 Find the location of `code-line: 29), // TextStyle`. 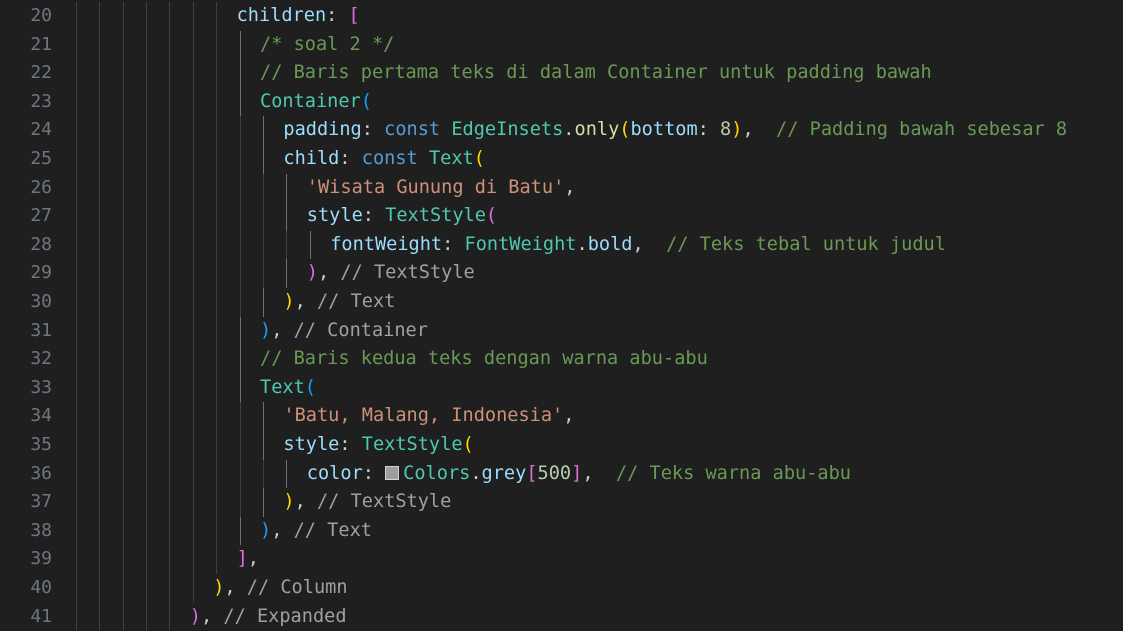

code-line: 29), // TextStyle is located at coordinates (561, 273).